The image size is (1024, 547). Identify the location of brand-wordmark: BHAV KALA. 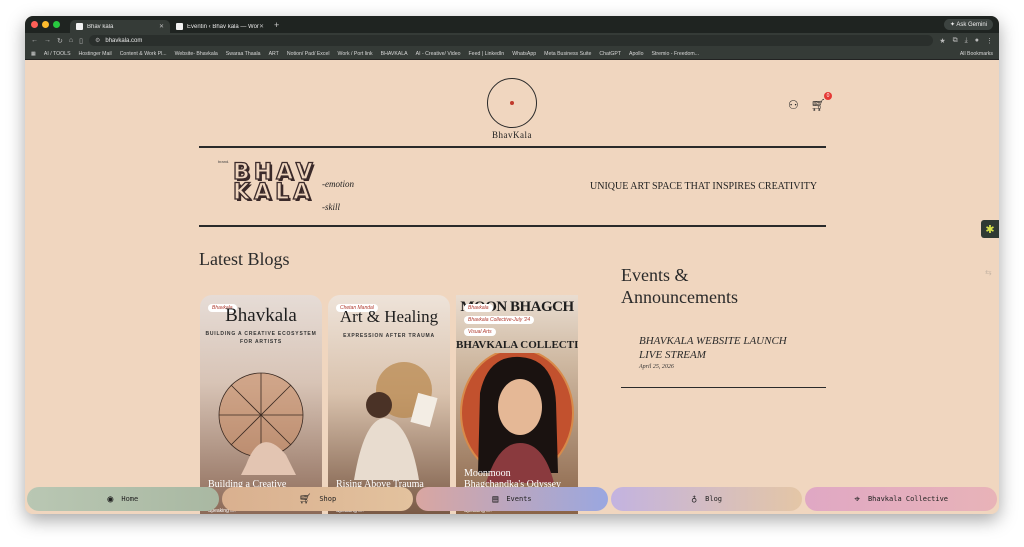
(274, 183).